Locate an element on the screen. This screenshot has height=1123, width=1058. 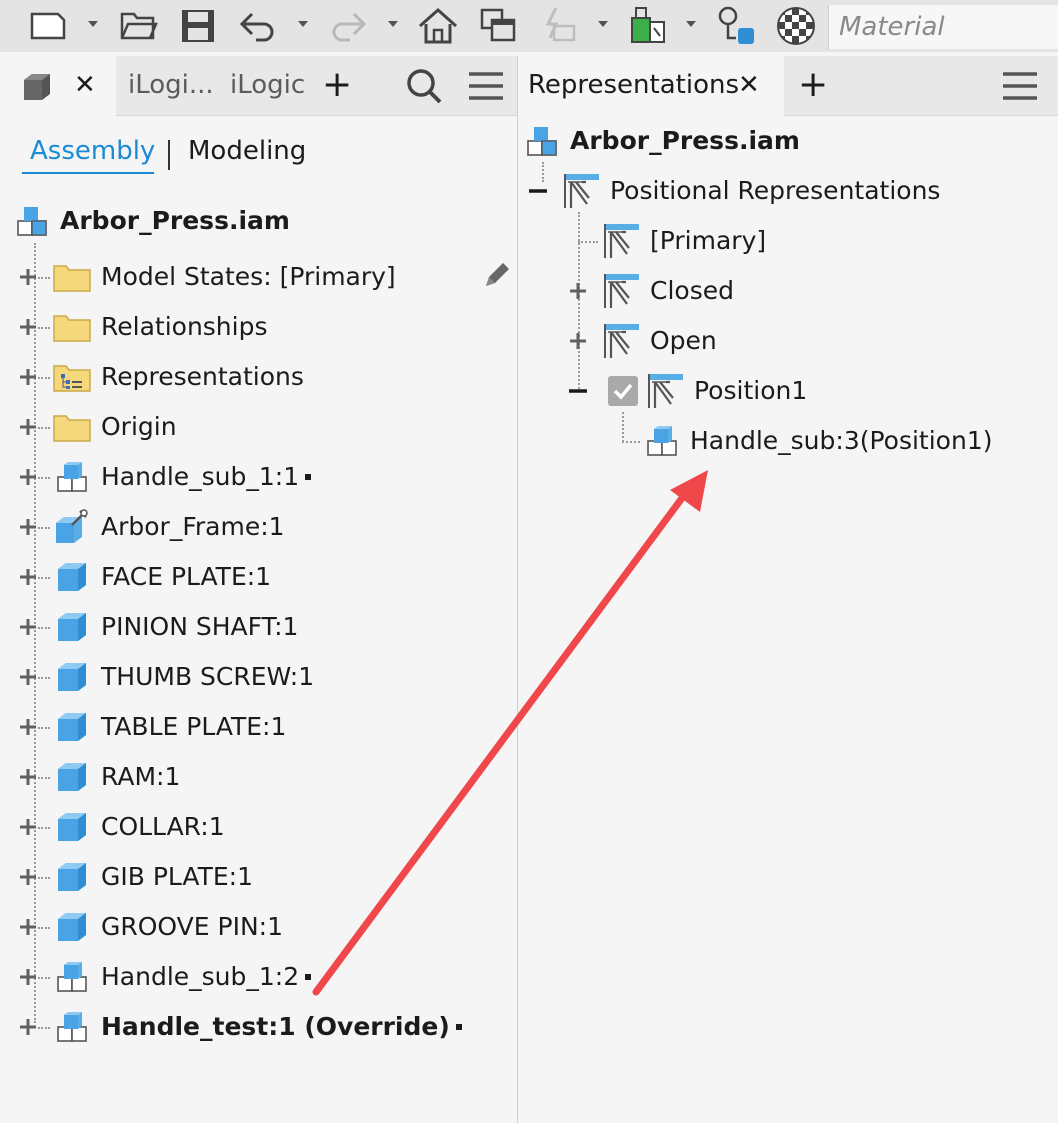
collapse-position1-button is located at coordinates (578, 391).